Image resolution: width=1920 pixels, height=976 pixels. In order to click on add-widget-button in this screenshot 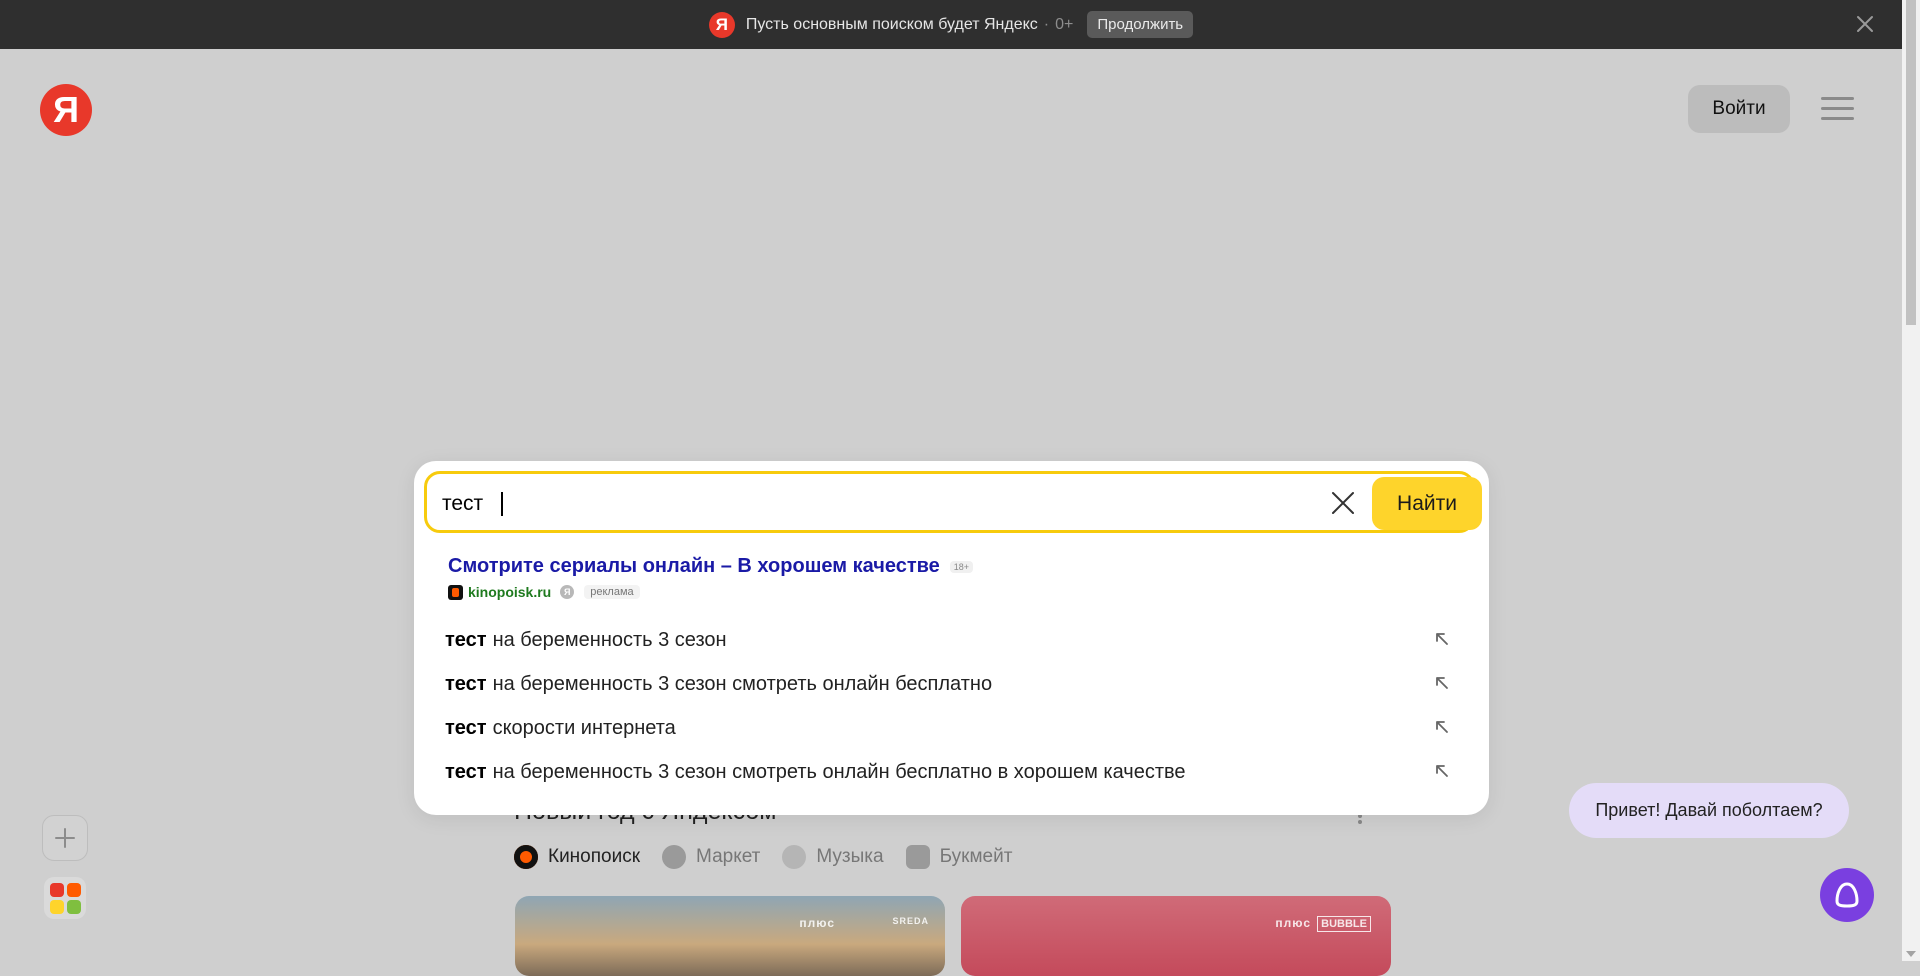, I will do `click(65, 838)`.